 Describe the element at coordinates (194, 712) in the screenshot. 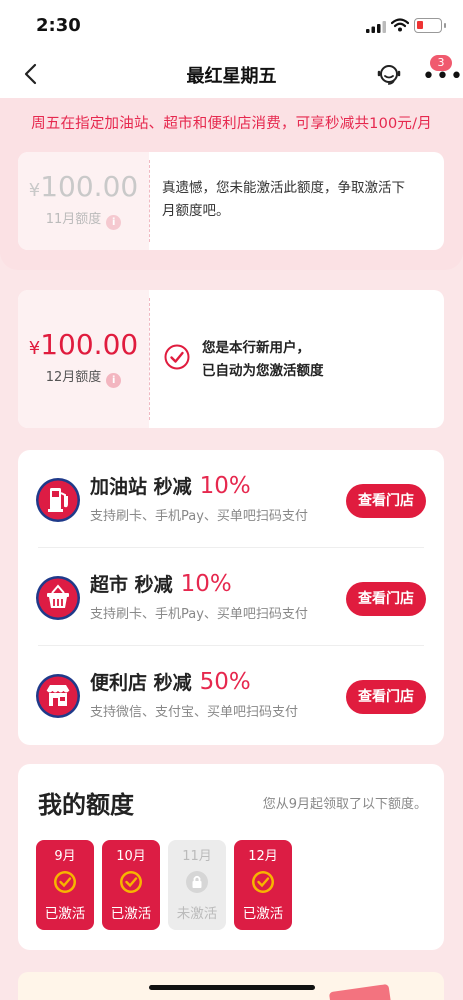

I see `service-description: 支持微信、支付宝、买单吧扫码支付` at that location.